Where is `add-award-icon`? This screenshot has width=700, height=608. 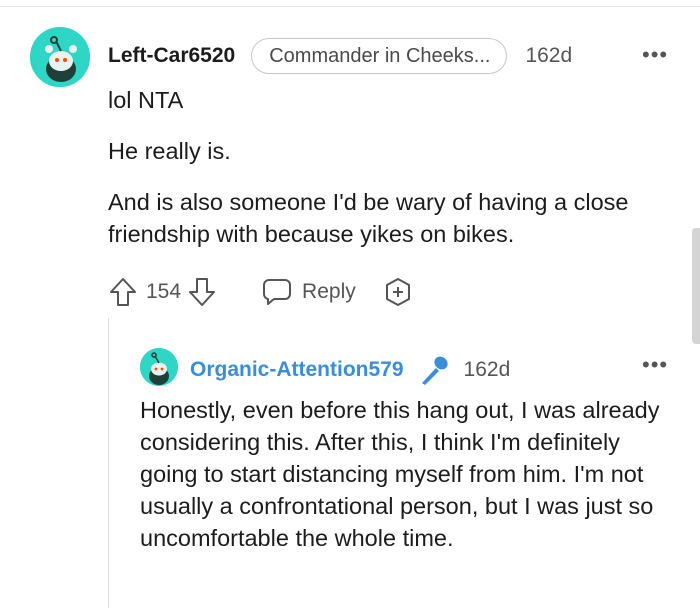 add-award-icon is located at coordinates (397, 292).